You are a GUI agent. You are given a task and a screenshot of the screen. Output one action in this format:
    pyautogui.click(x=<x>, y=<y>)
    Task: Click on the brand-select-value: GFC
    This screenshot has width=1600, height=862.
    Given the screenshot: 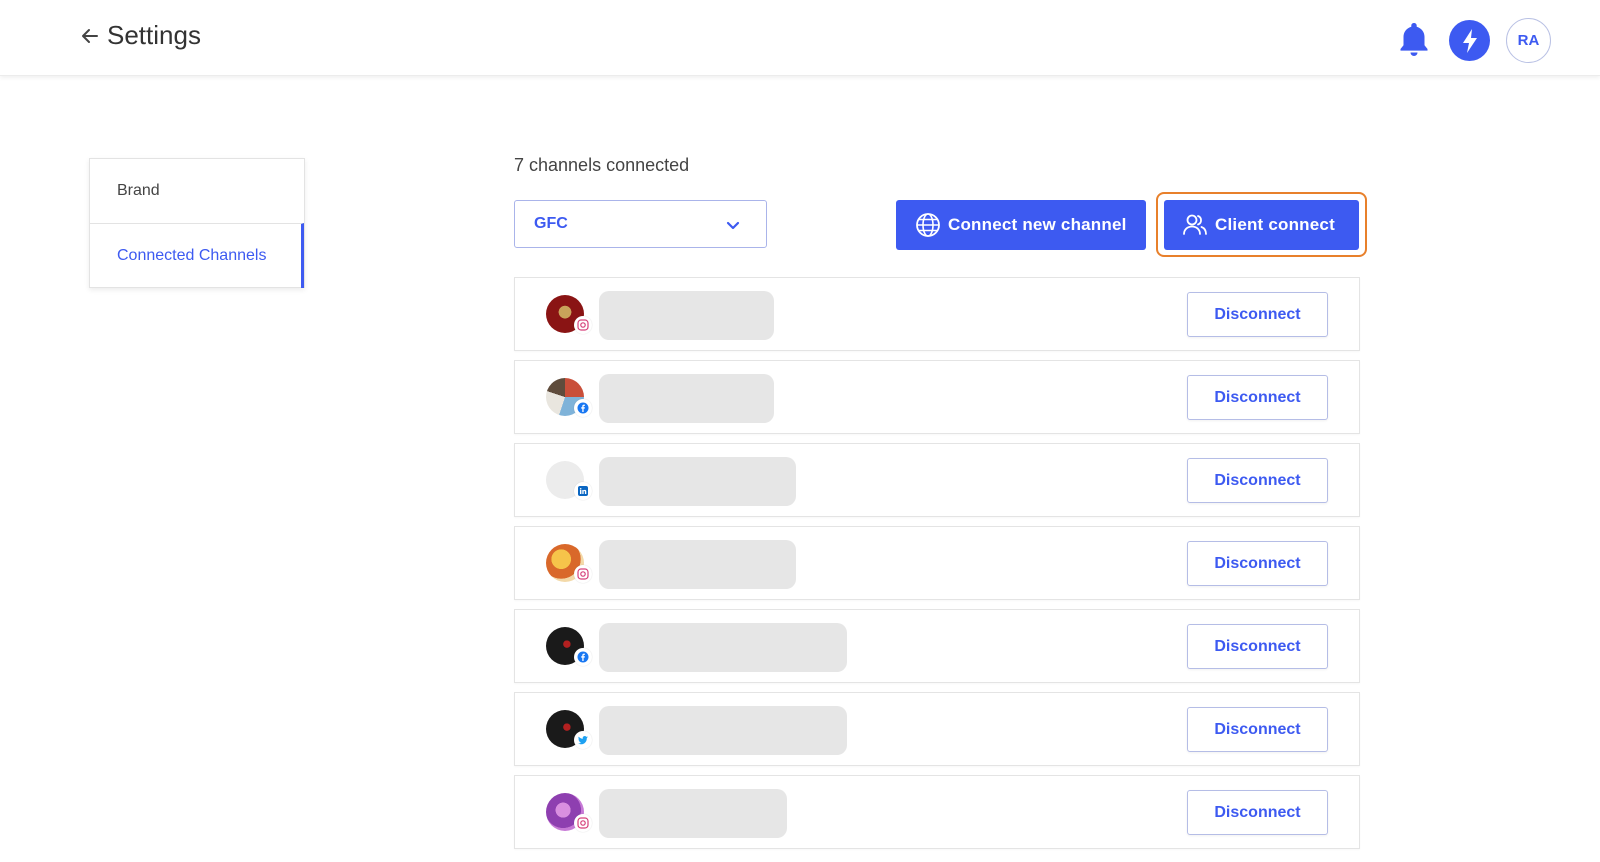 What is the action you would take?
    pyautogui.click(x=551, y=223)
    